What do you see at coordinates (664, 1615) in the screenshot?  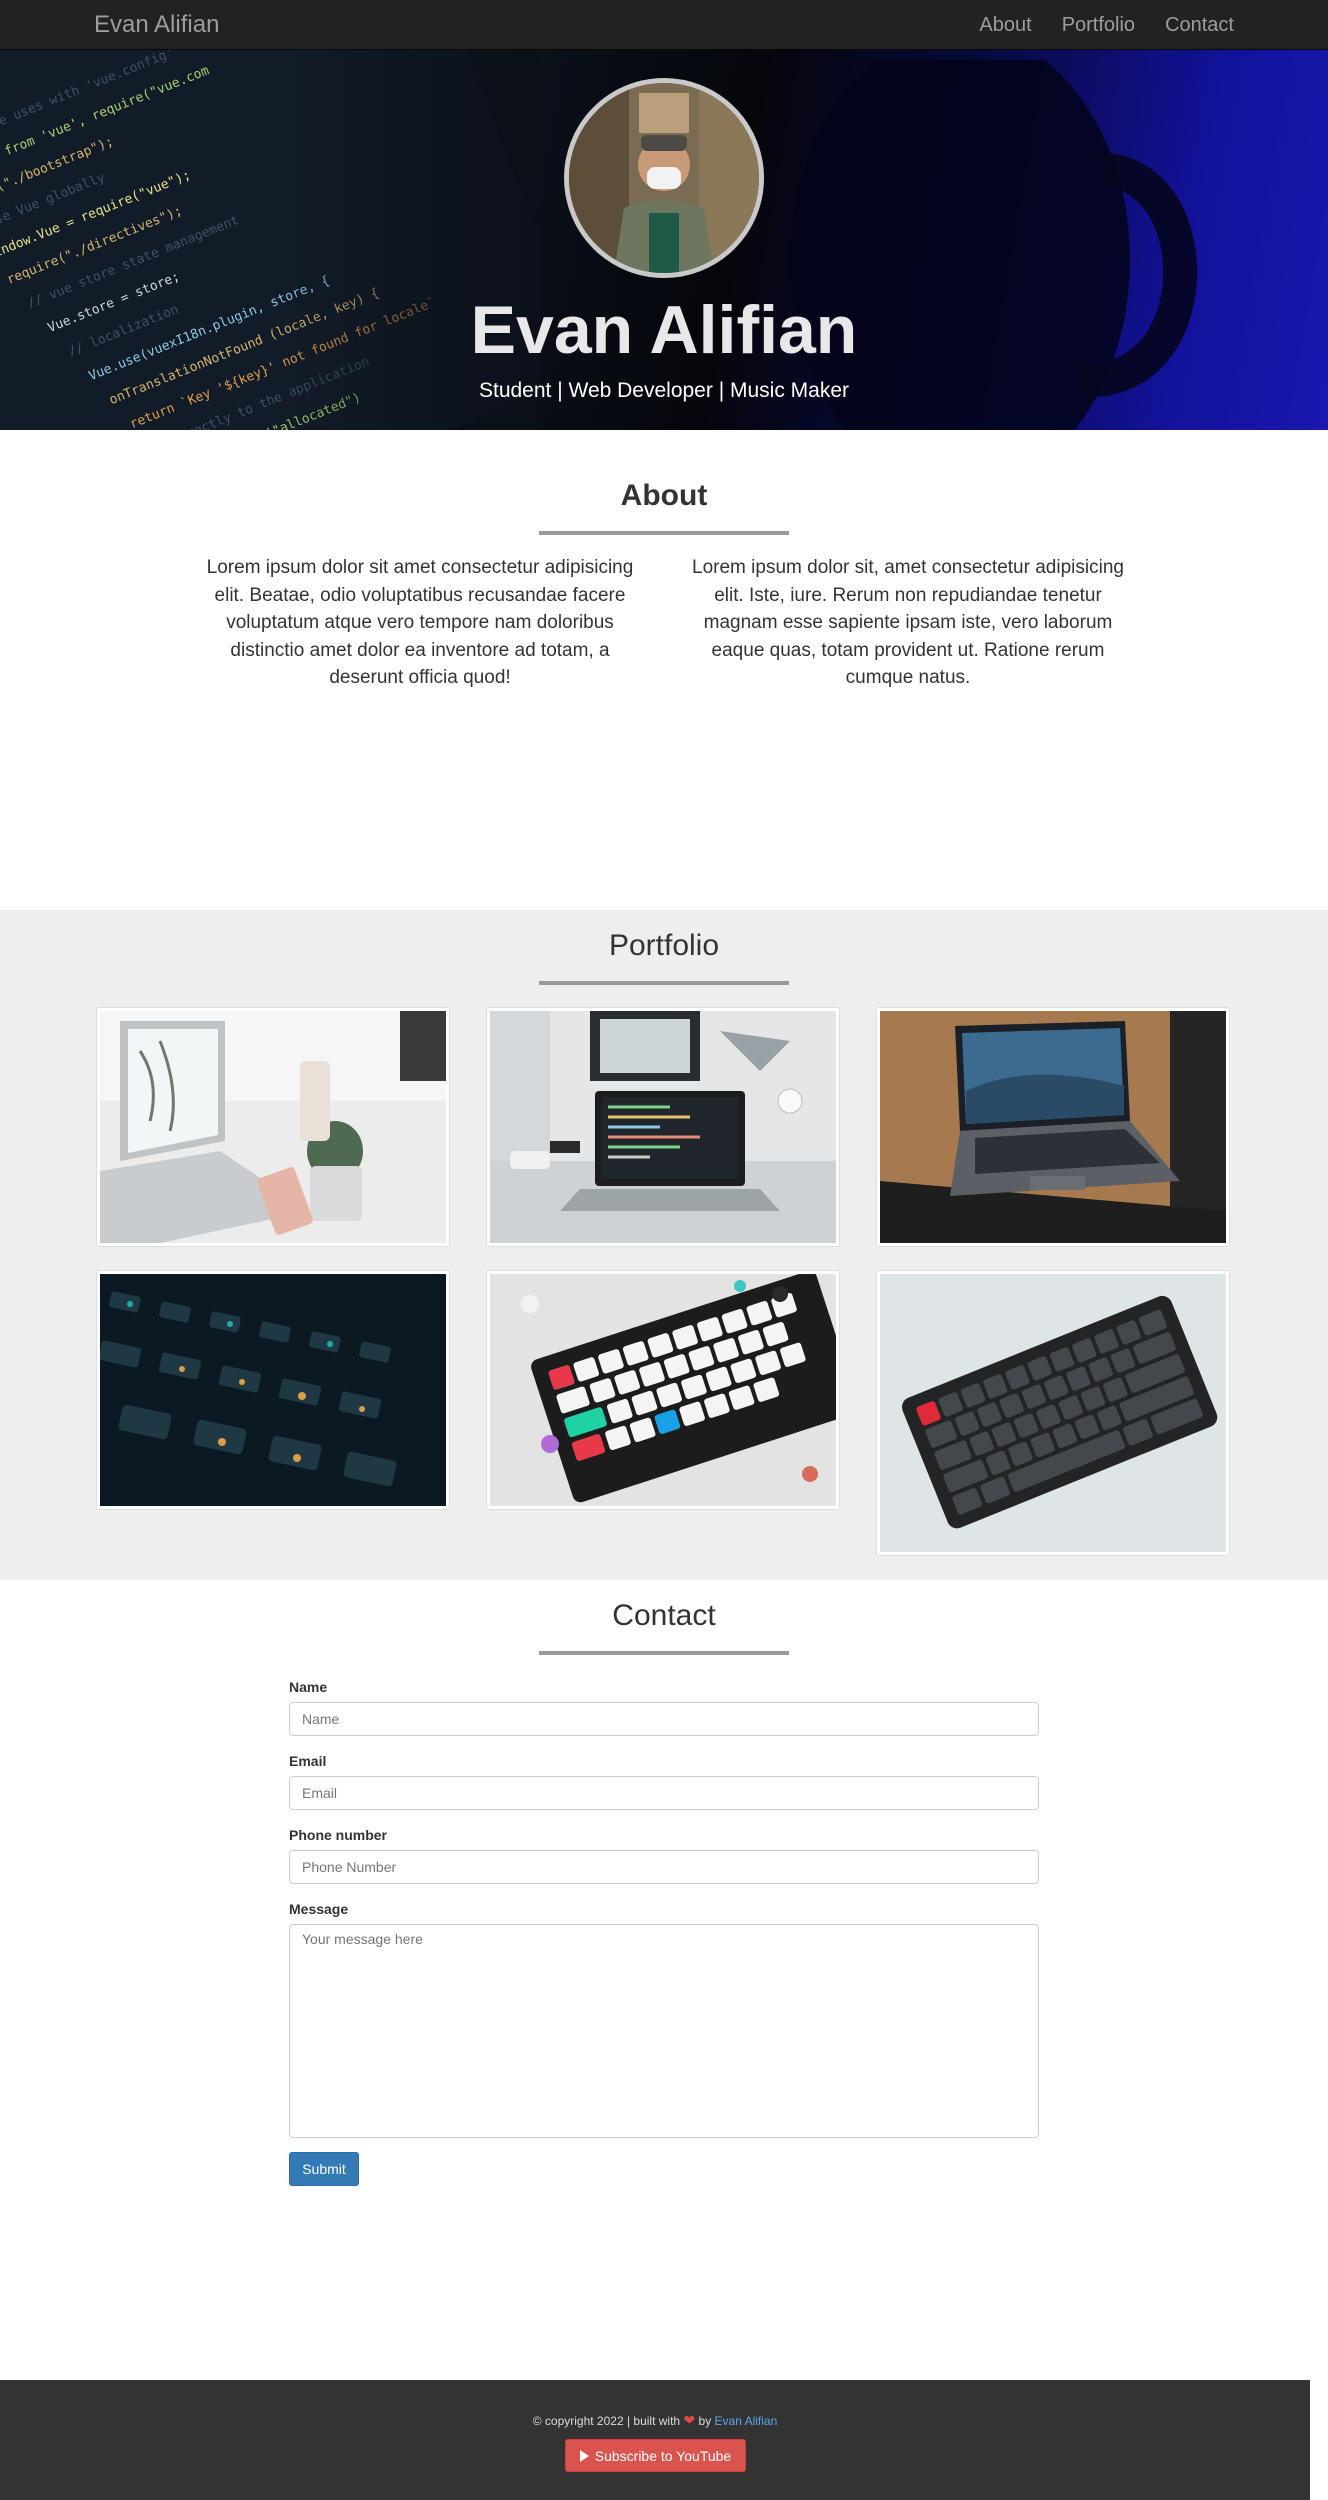 I see `contact-title: Contact` at bounding box center [664, 1615].